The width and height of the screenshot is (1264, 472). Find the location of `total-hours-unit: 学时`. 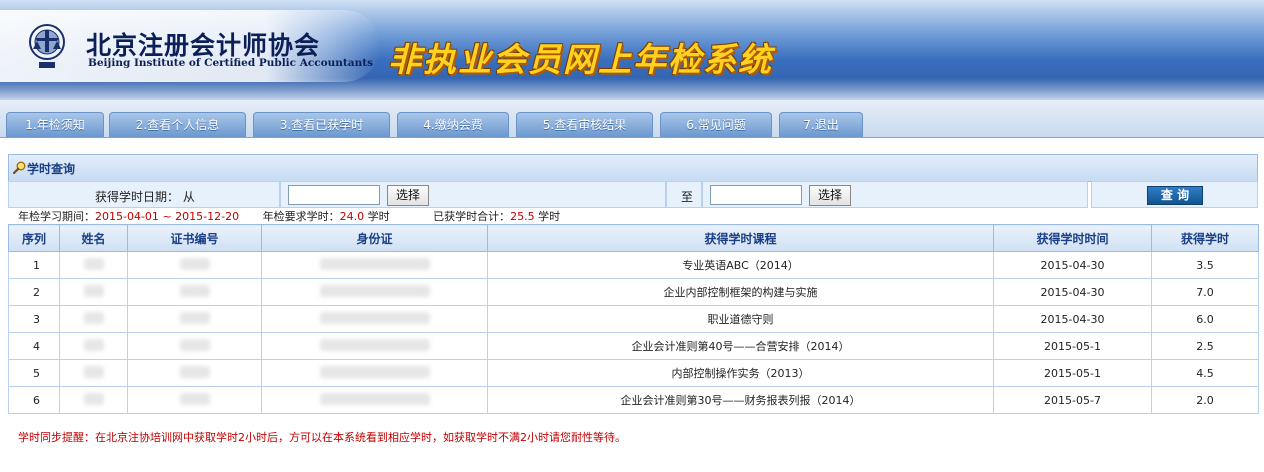

total-hours-unit: 学时 is located at coordinates (549, 216).